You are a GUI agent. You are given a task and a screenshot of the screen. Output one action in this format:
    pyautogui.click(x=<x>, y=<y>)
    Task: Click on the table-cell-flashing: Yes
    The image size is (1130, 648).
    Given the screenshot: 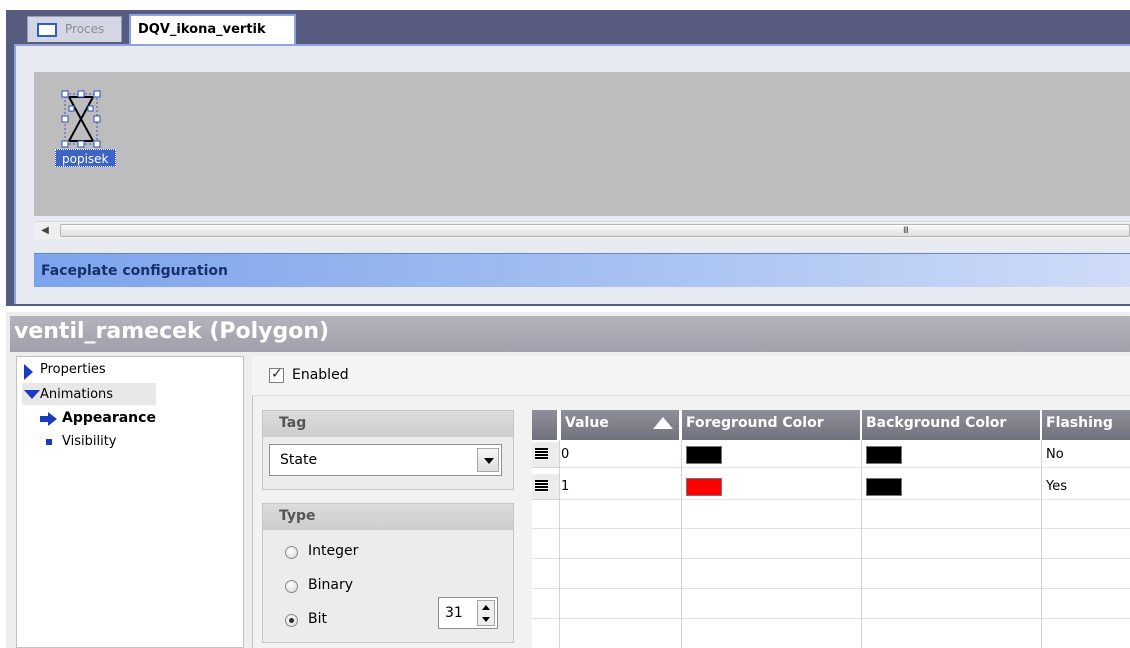 What is the action you would take?
    pyautogui.click(x=1086, y=487)
    